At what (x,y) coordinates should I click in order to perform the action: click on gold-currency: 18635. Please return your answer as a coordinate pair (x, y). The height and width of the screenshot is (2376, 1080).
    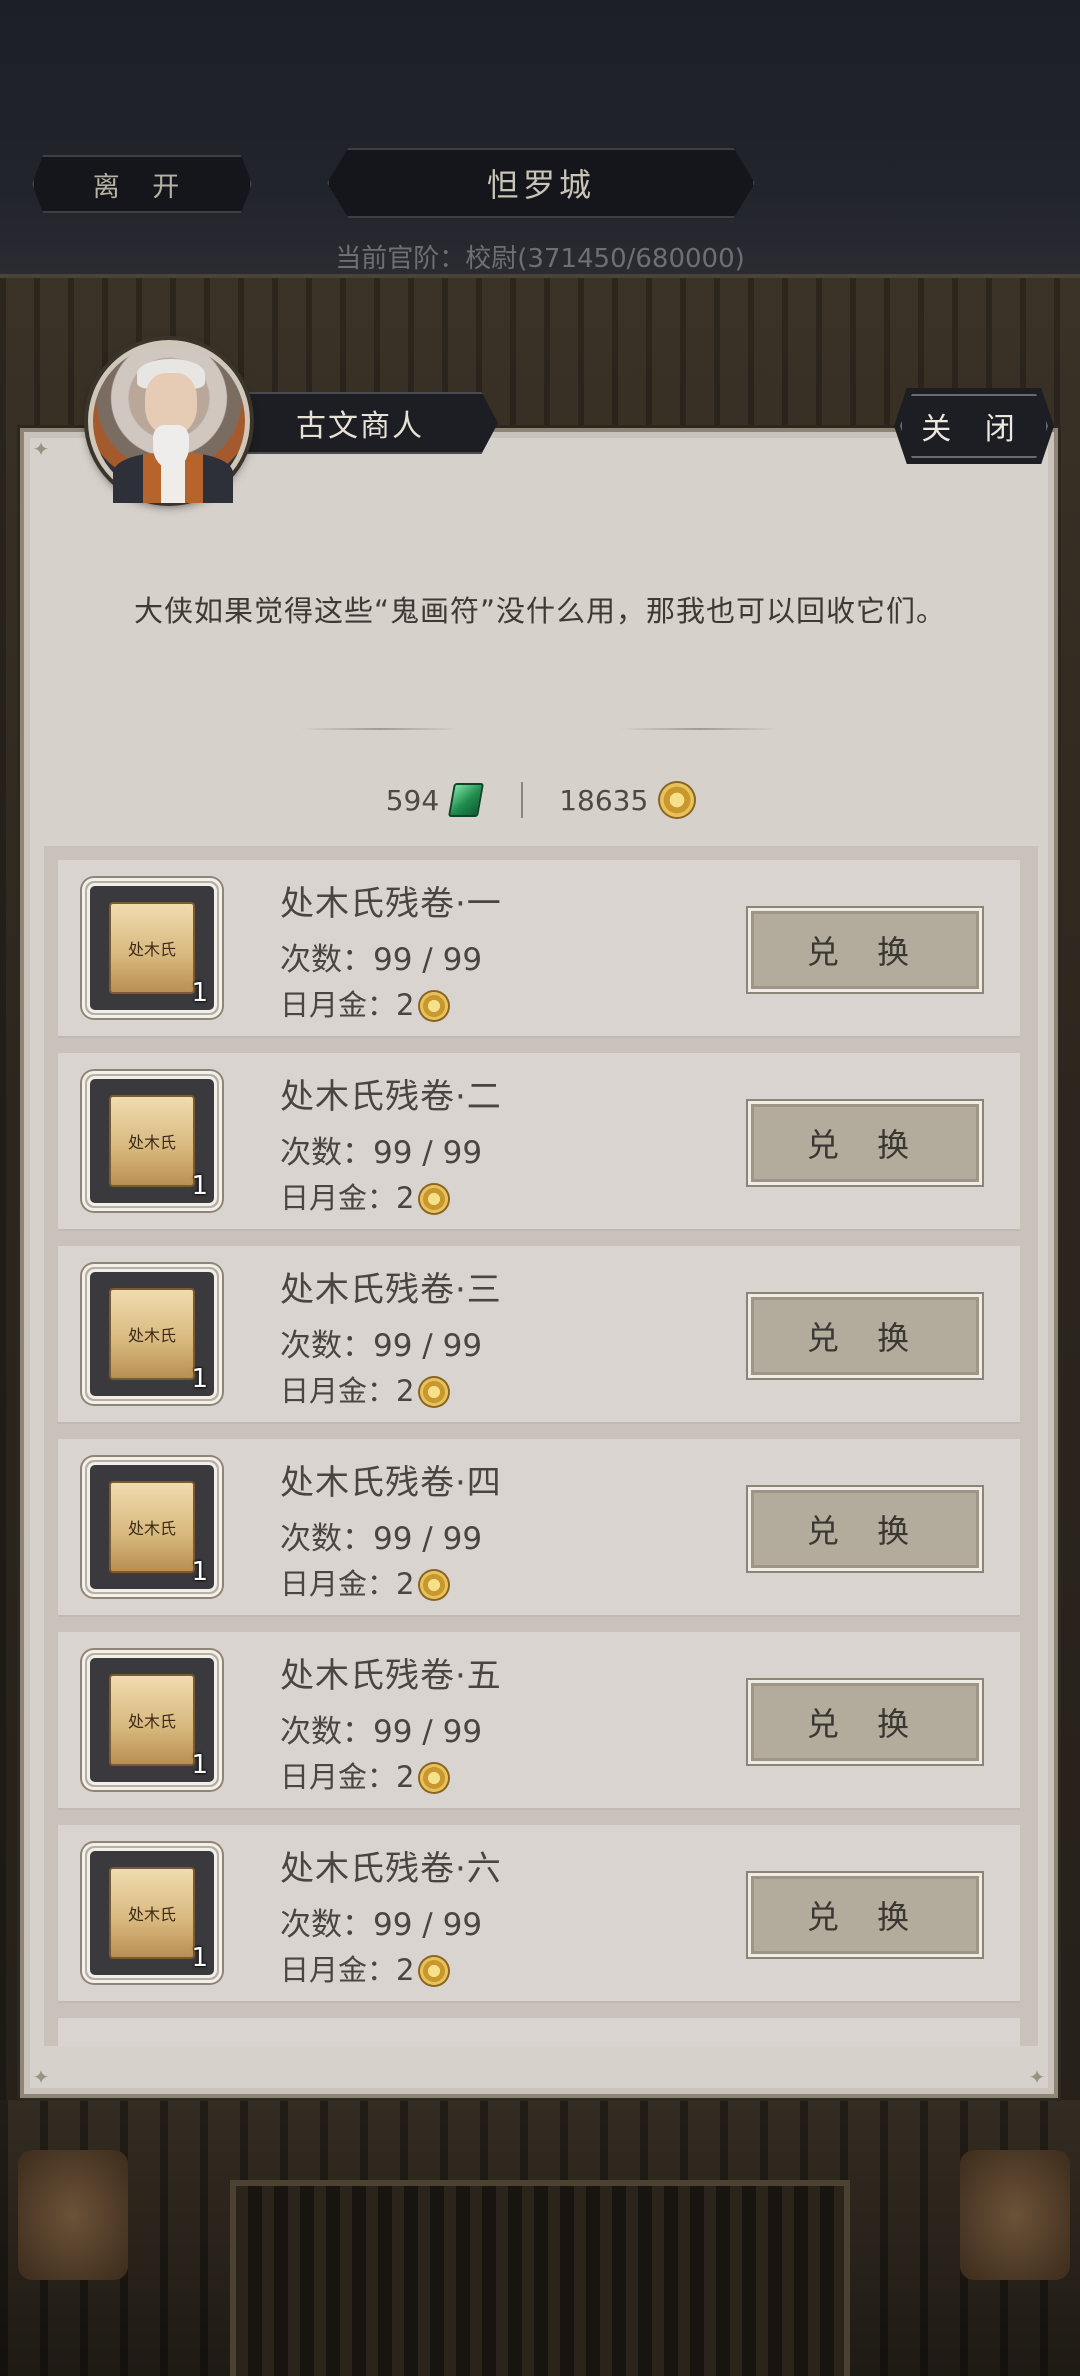
    Looking at the image, I should click on (627, 800).